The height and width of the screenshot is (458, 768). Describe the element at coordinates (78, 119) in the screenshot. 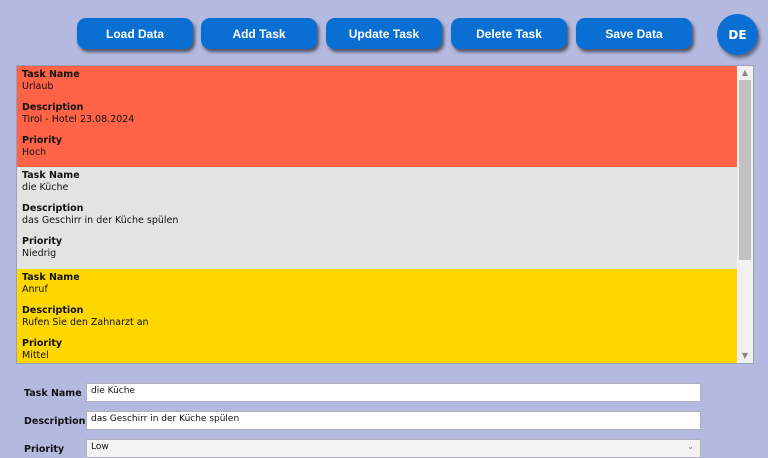

I see `description-value: Tirol - Hotel 23.08.2024` at that location.